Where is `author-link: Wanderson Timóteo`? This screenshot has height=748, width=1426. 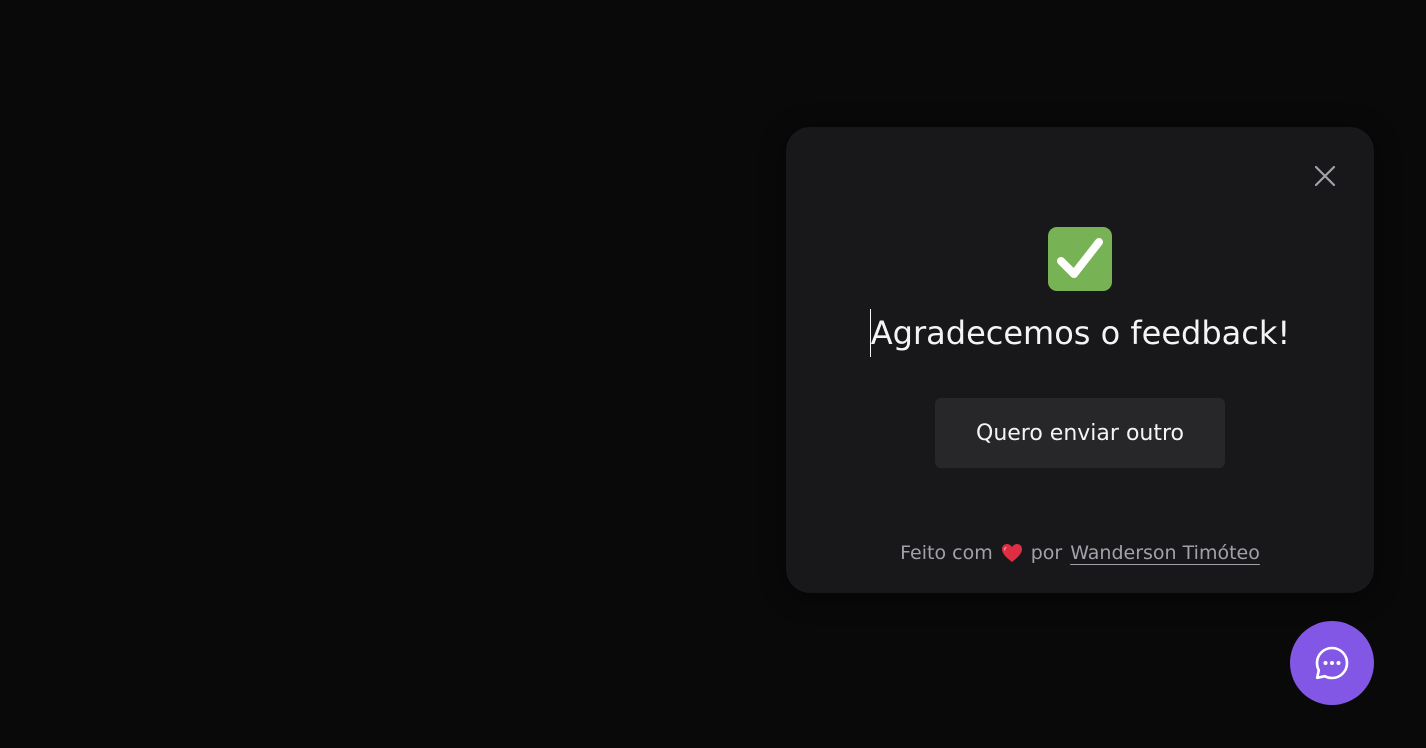
author-link: Wanderson Timóteo is located at coordinates (1165, 553).